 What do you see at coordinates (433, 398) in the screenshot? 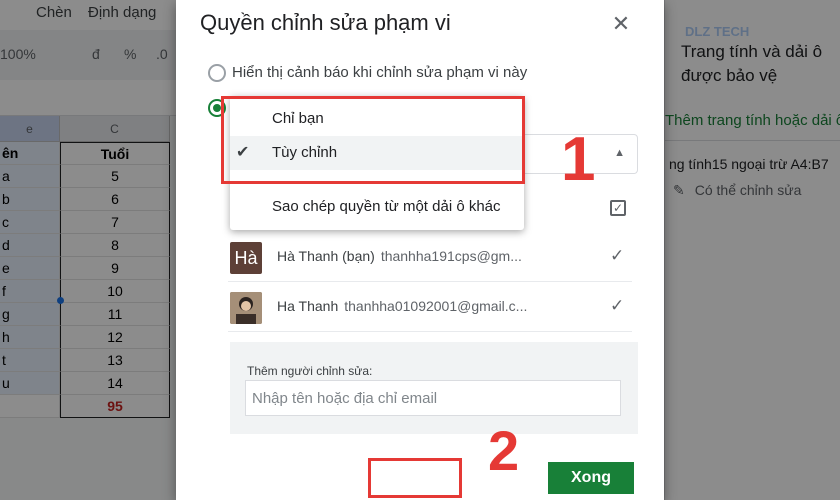
I see `add-editor-input` at bounding box center [433, 398].